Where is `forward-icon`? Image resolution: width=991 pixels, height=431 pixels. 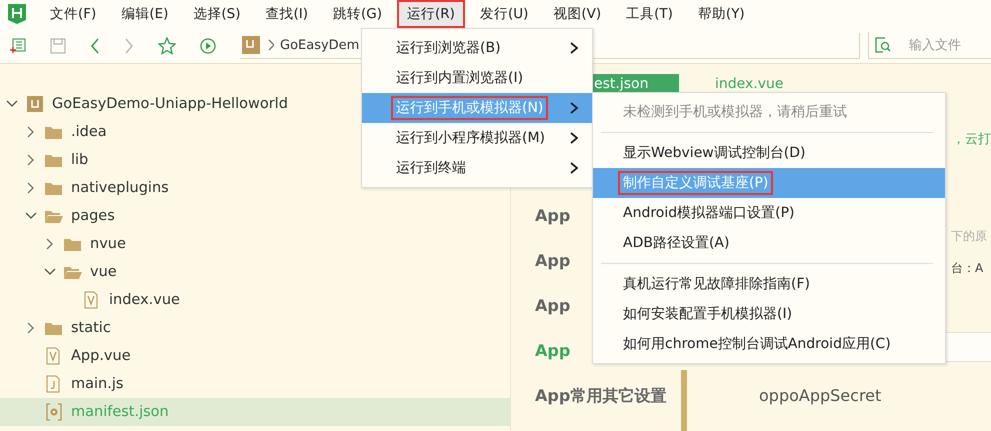
forward-icon is located at coordinates (129, 46).